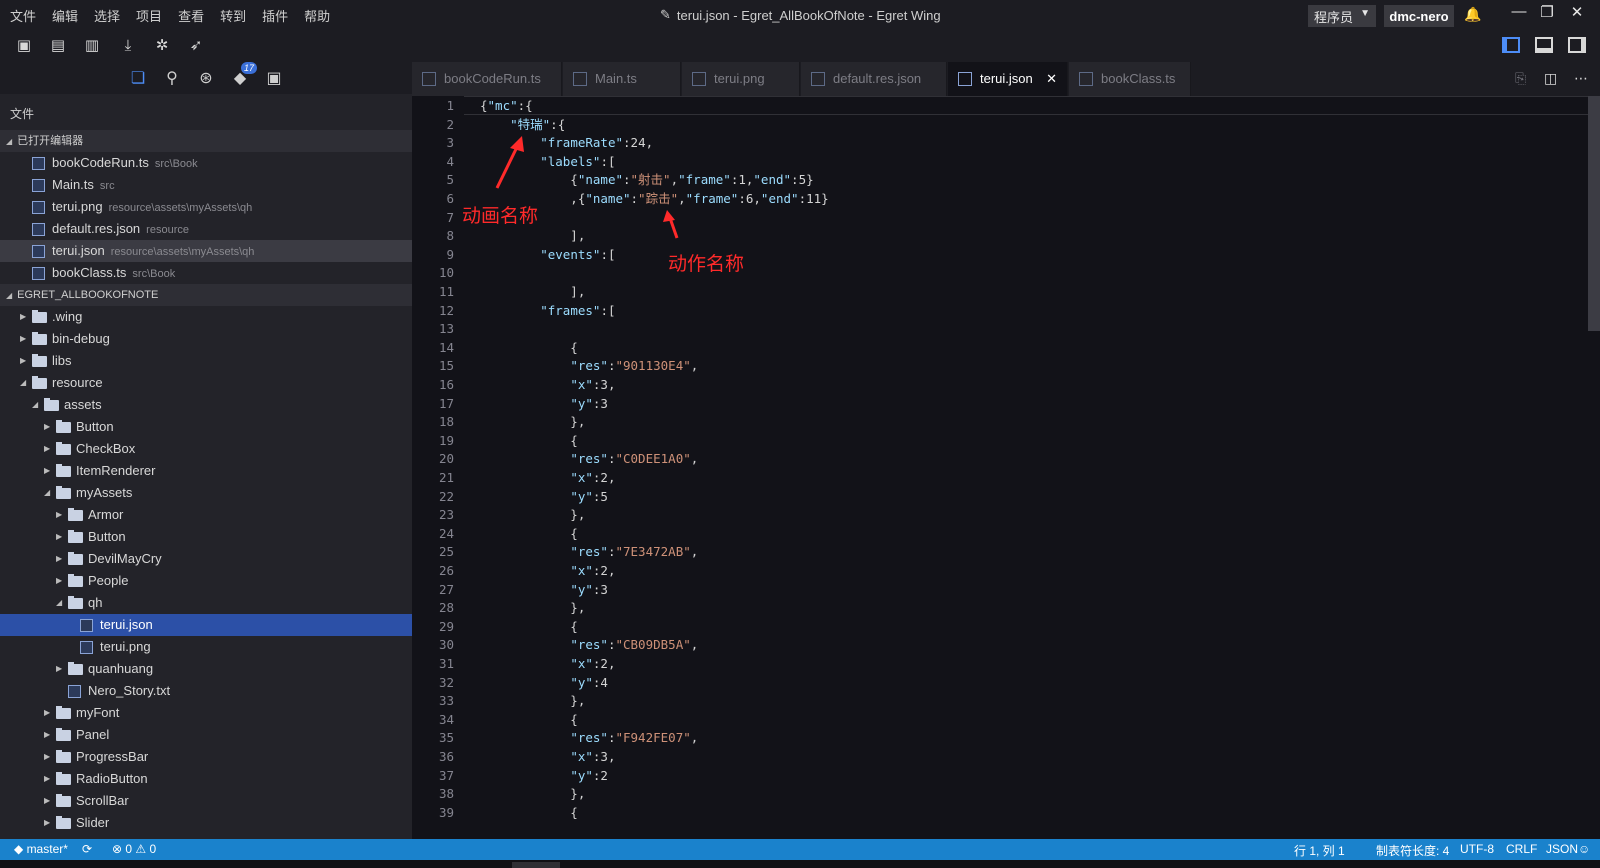 The width and height of the screenshot is (1600, 868). Describe the element at coordinates (1550, 78) in the screenshot. I see `split-editor-icon: ◫` at that location.